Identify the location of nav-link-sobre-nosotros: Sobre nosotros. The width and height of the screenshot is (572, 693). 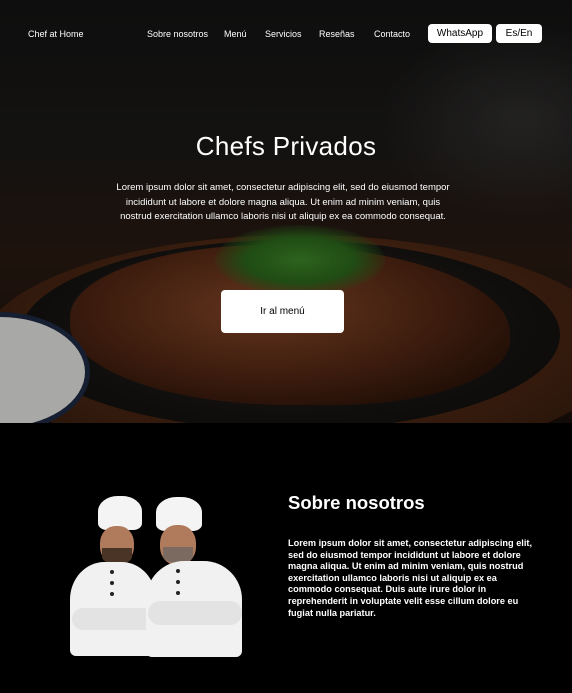
(177, 34).